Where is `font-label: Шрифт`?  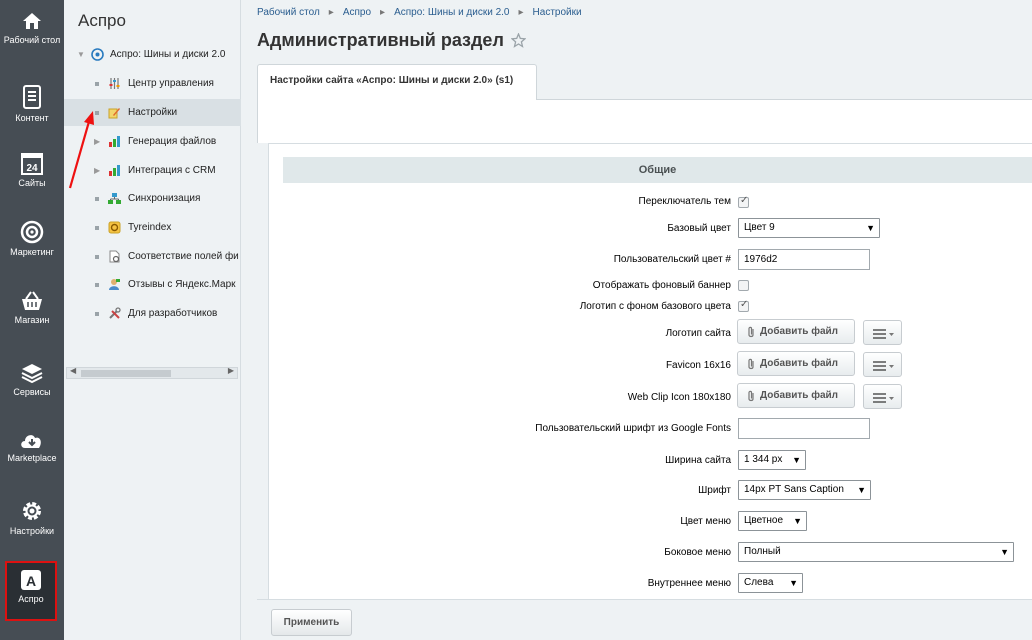 font-label: Шрифт is located at coordinates (714, 490).